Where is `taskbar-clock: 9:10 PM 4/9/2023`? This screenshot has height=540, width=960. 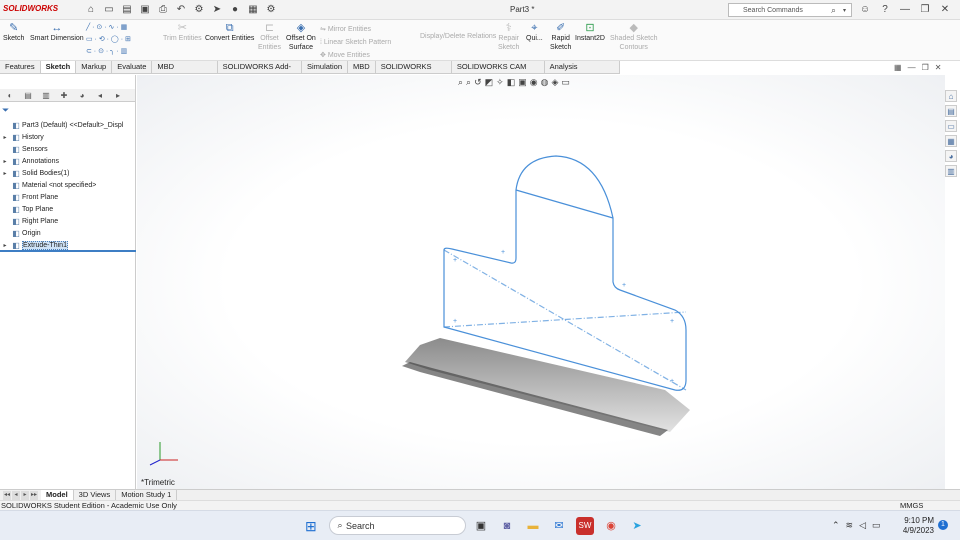
taskbar-clock: 9:10 PM 4/9/2023 is located at coordinates (918, 526).